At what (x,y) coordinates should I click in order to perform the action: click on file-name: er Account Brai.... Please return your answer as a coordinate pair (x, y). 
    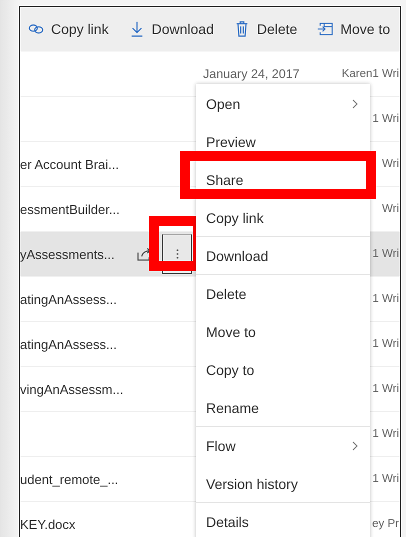
    Looking at the image, I should click on (69, 164).